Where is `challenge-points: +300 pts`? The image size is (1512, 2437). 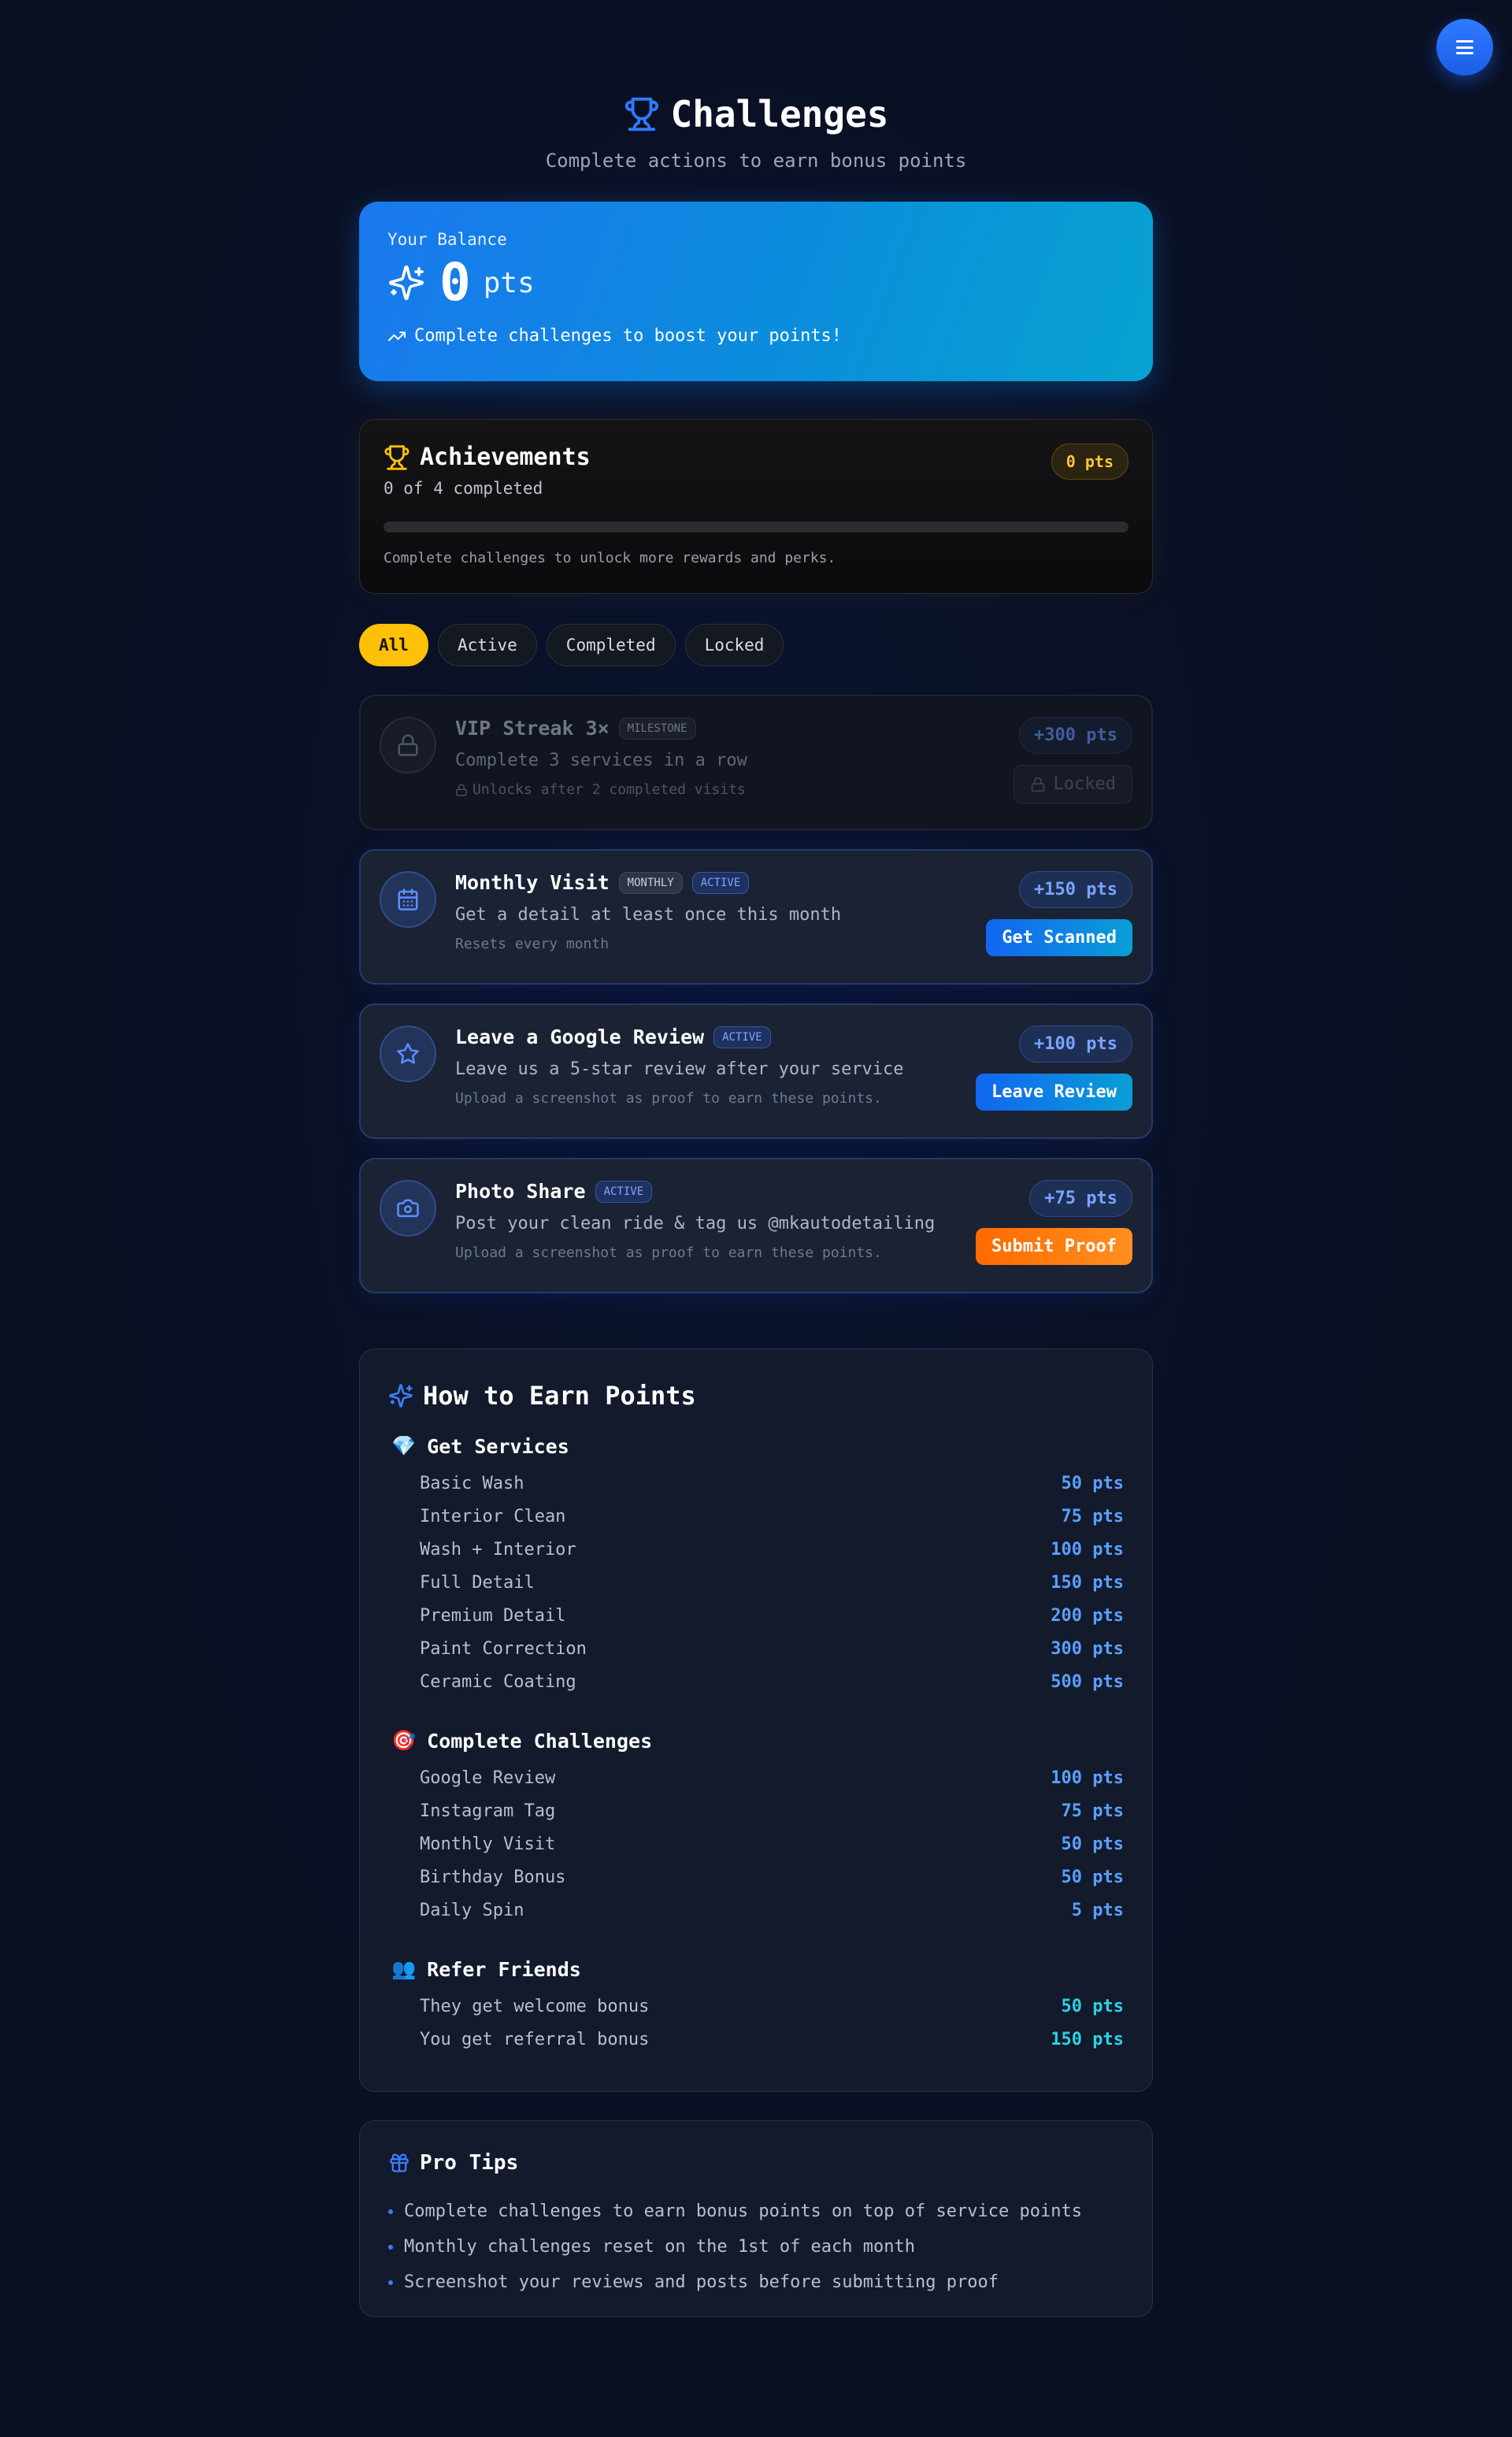
challenge-points: +300 pts is located at coordinates (1075, 735).